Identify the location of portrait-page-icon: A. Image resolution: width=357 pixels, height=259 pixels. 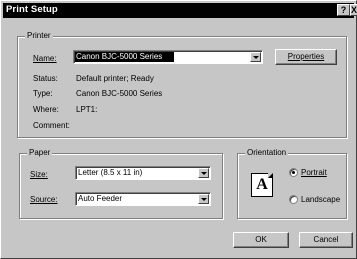
(262, 185).